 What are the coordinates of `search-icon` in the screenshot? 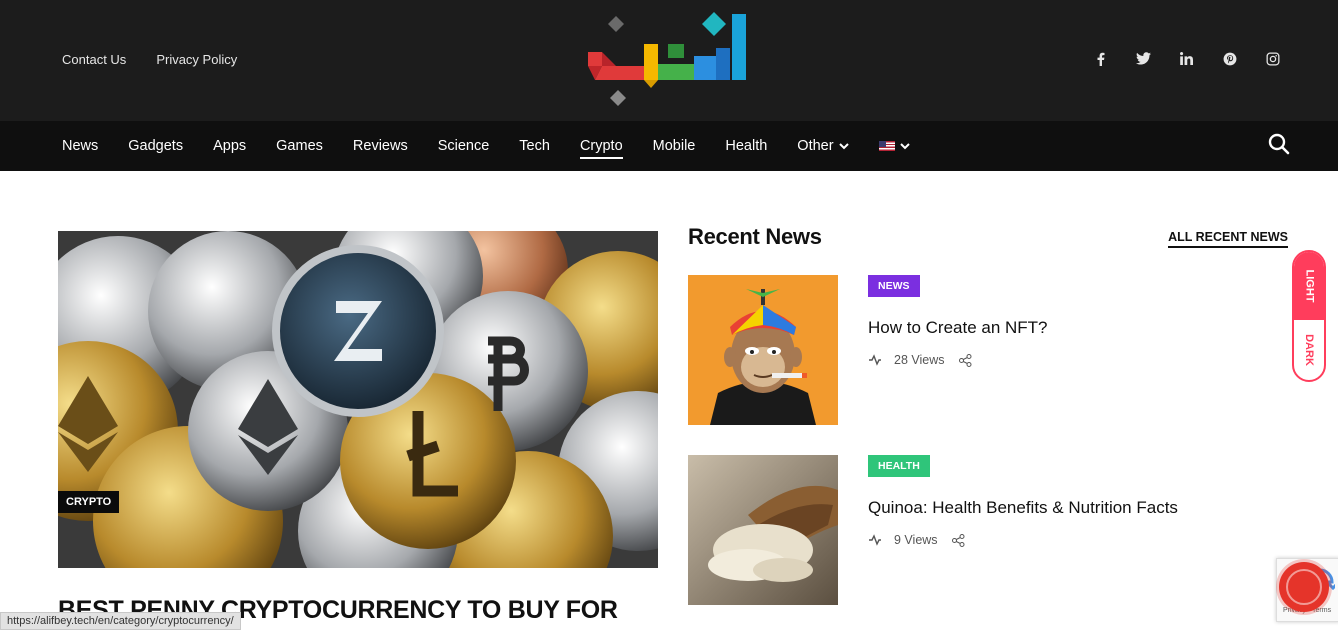 It's located at (1279, 144).